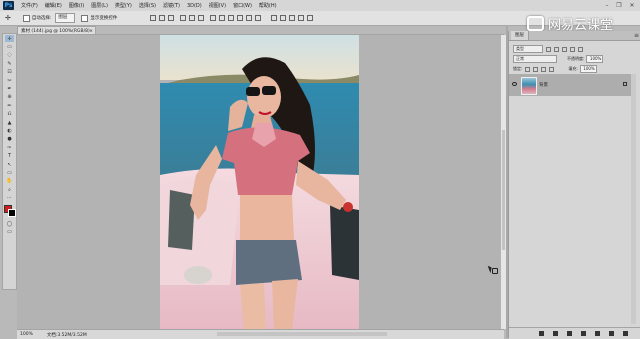 The height and width of the screenshot is (339, 640). Describe the element at coordinates (9, 80) in the screenshot. I see `slice-tool: ✂` at that location.